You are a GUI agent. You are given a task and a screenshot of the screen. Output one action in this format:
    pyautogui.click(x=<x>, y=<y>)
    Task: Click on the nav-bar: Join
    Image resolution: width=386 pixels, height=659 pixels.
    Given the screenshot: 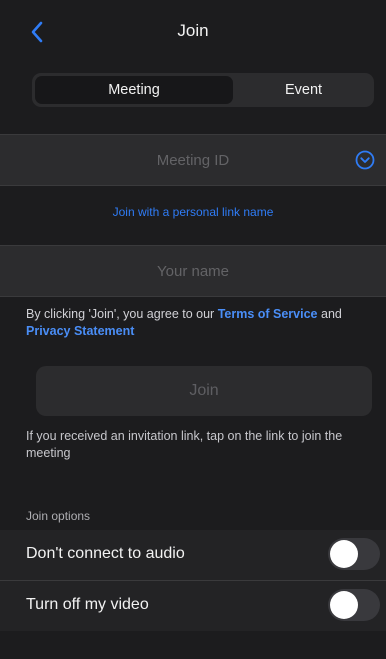 What is the action you would take?
    pyautogui.click(x=193, y=32)
    